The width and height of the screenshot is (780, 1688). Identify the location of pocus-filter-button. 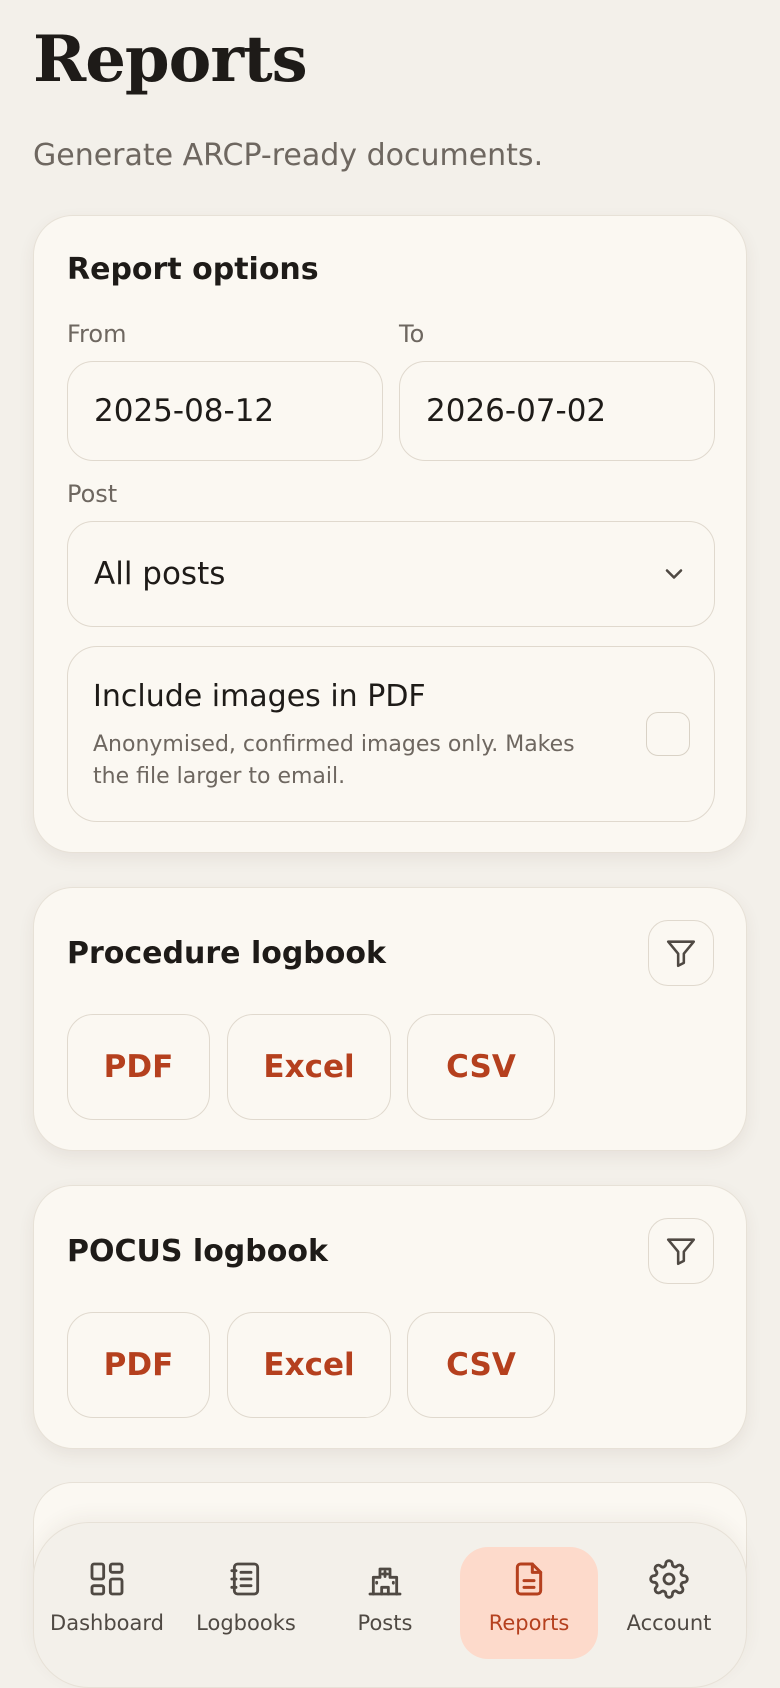
(681, 1251).